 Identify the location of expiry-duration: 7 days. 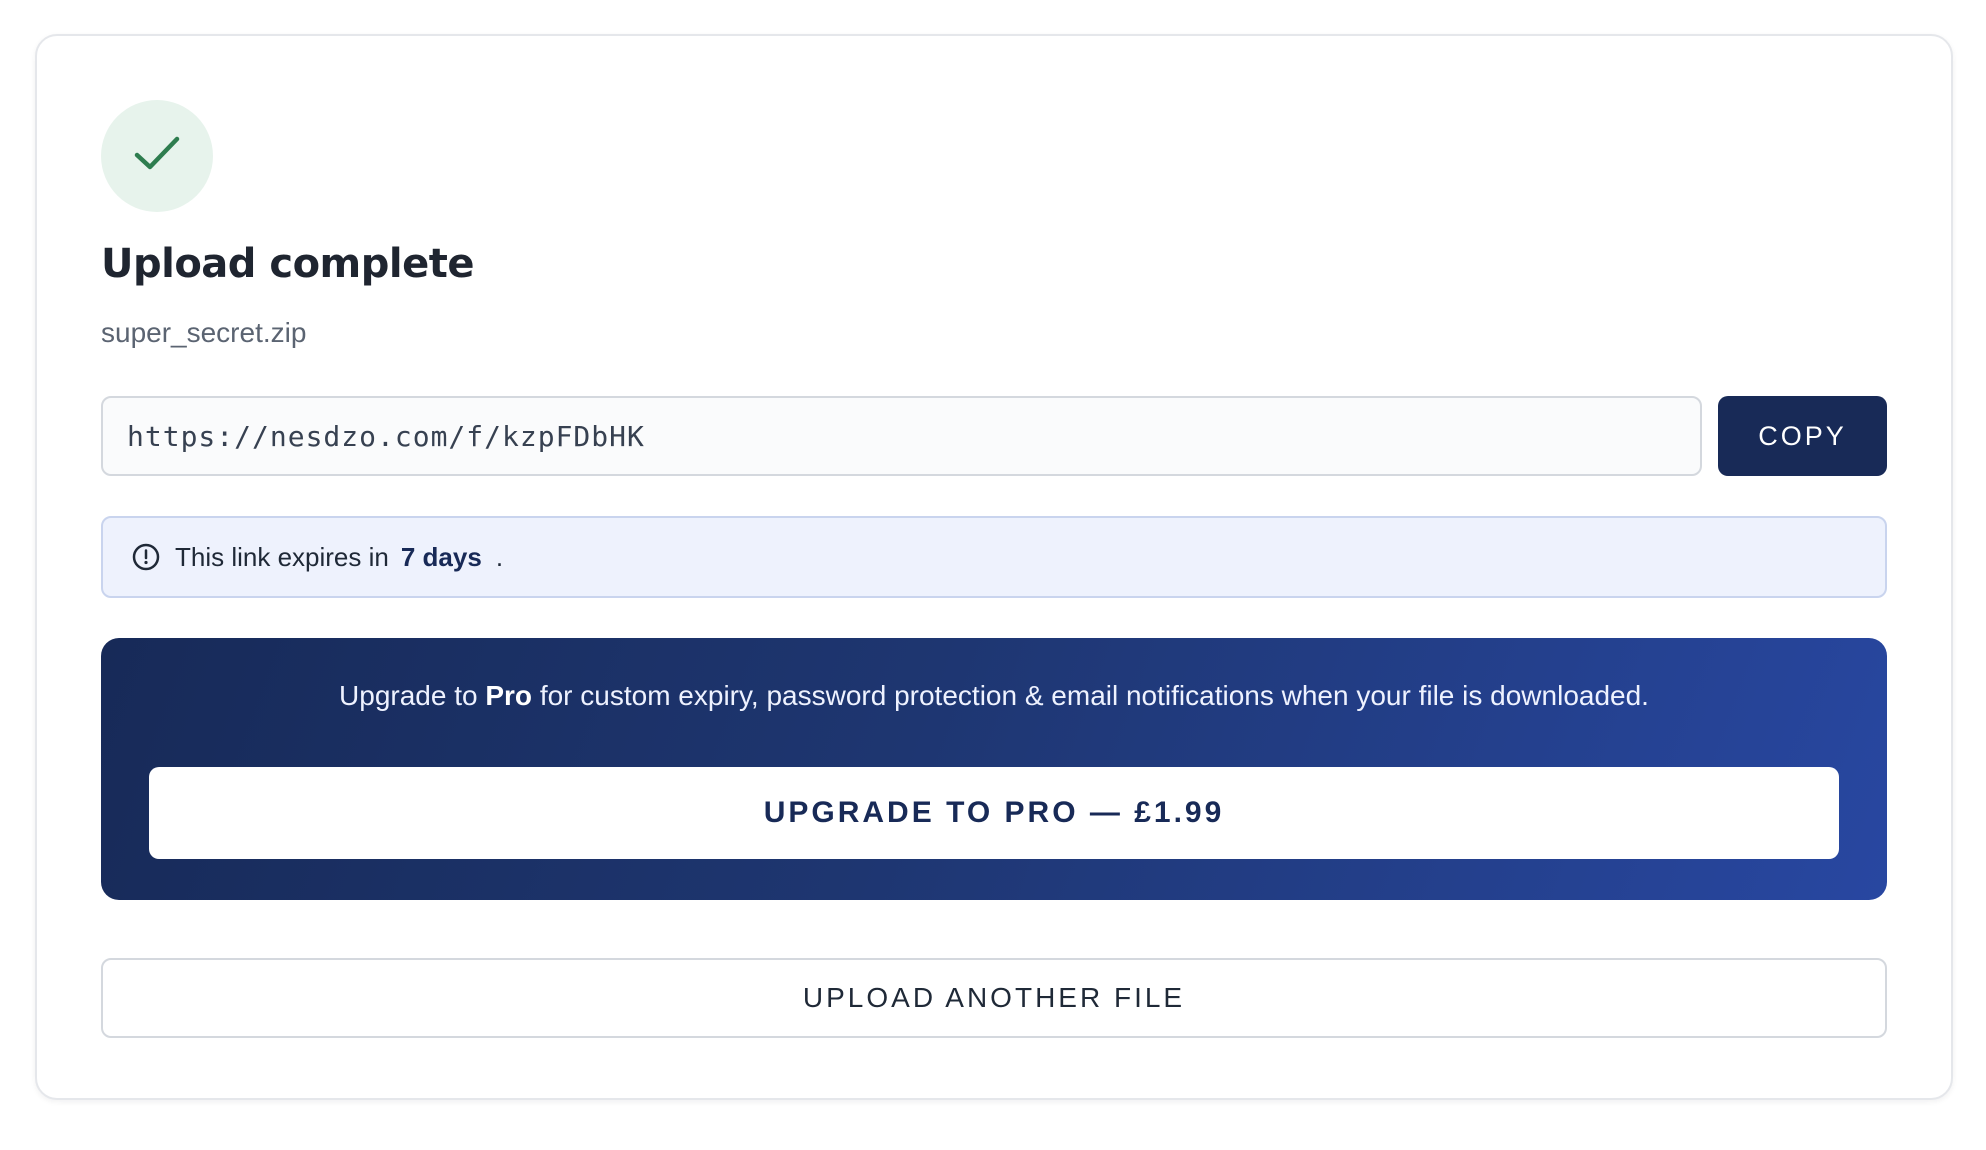
(441, 556).